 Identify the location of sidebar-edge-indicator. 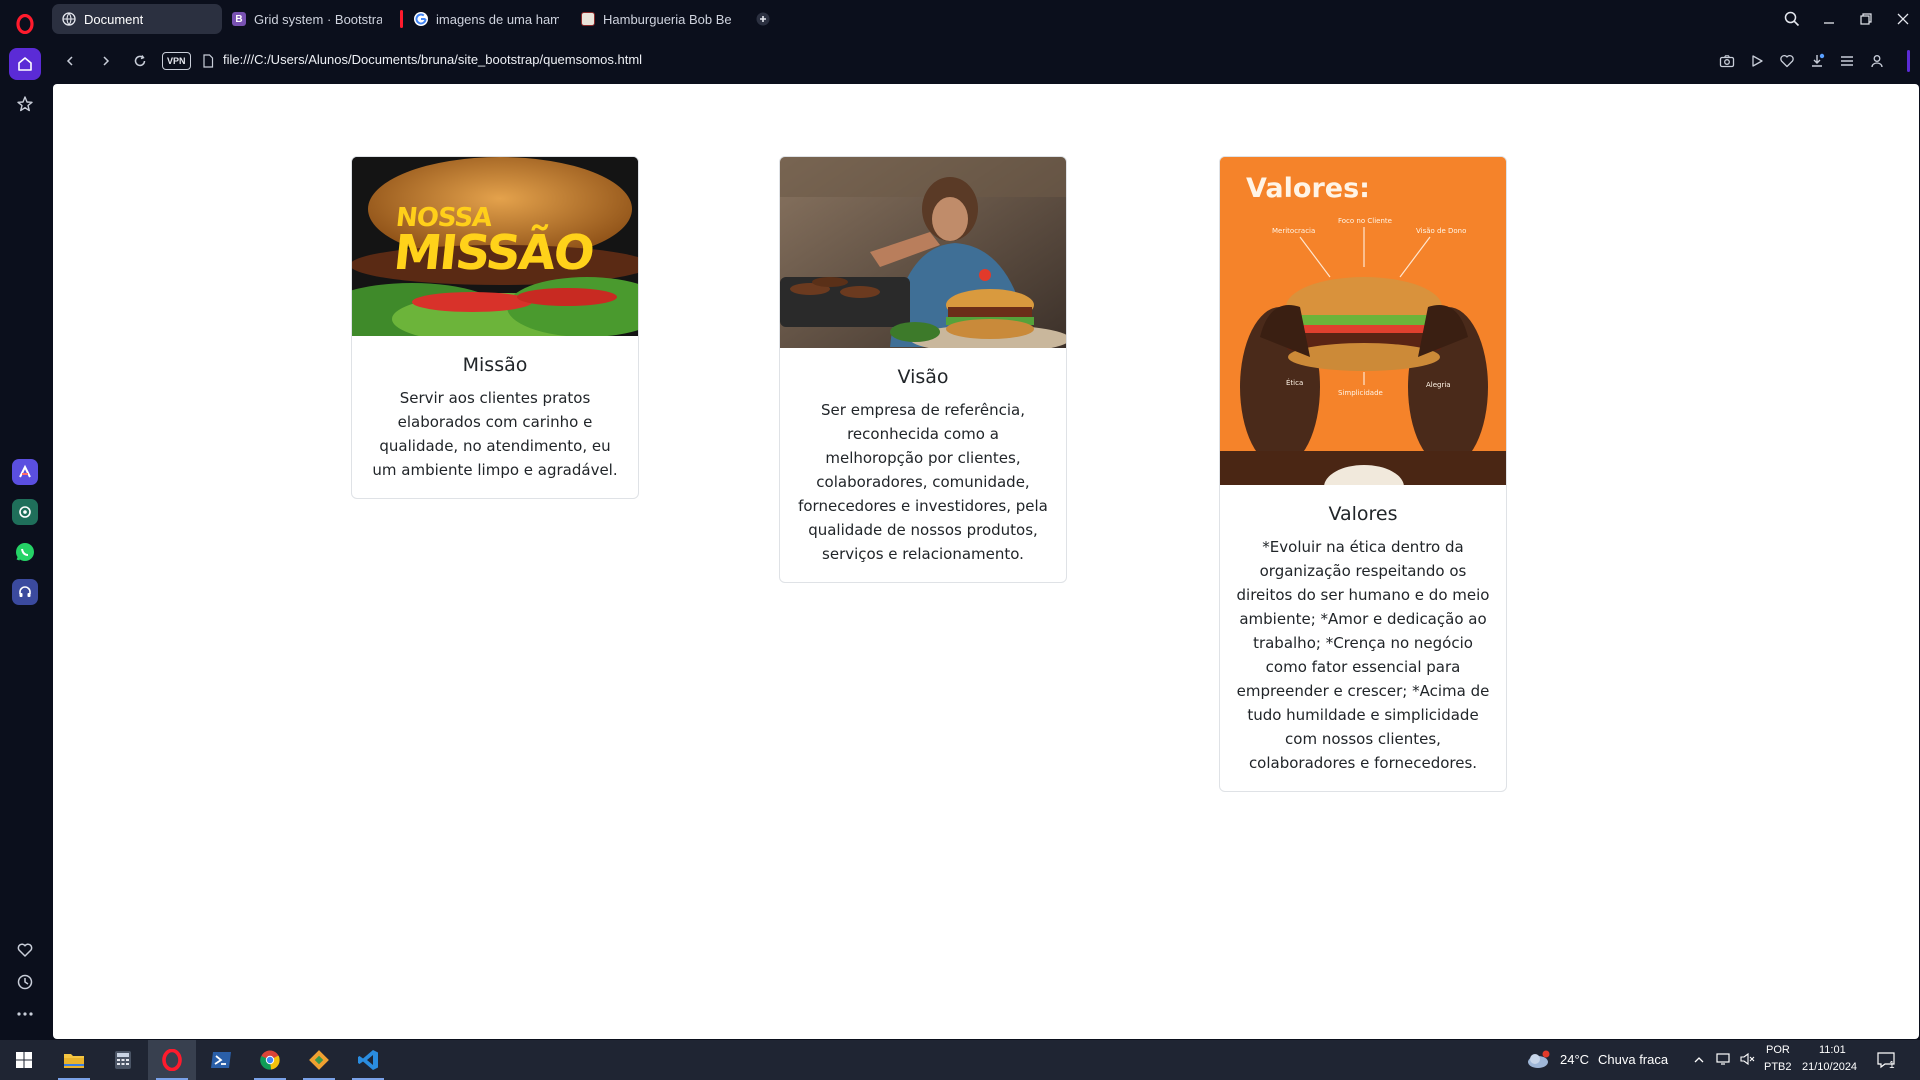
(1908, 61).